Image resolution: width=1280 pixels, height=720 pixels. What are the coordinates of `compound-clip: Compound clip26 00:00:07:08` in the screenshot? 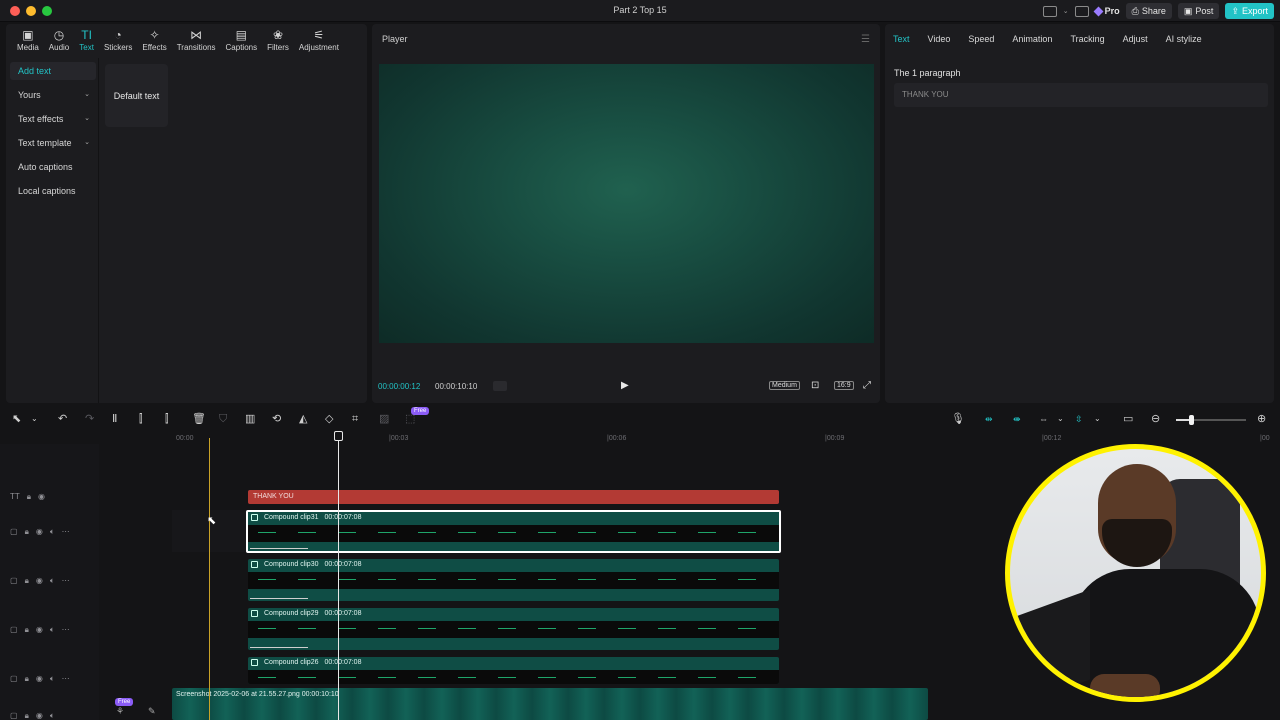 It's located at (513, 670).